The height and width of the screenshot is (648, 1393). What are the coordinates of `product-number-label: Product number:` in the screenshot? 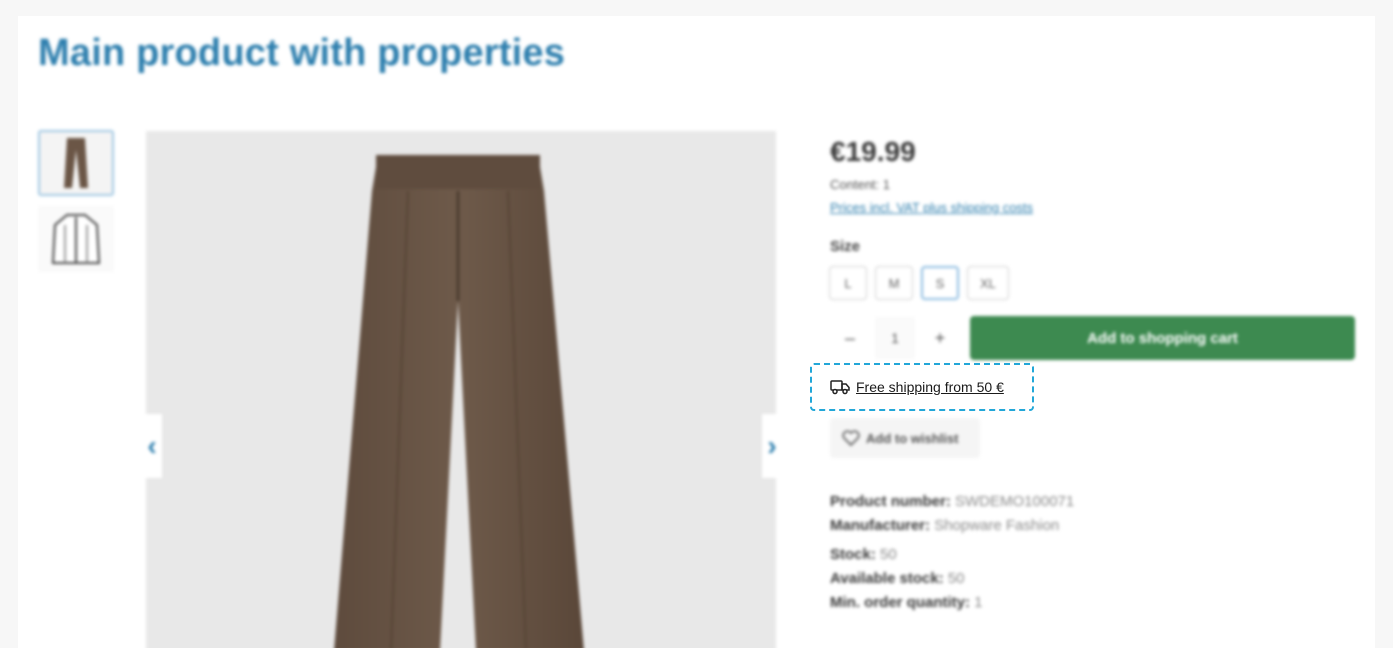 It's located at (890, 501).